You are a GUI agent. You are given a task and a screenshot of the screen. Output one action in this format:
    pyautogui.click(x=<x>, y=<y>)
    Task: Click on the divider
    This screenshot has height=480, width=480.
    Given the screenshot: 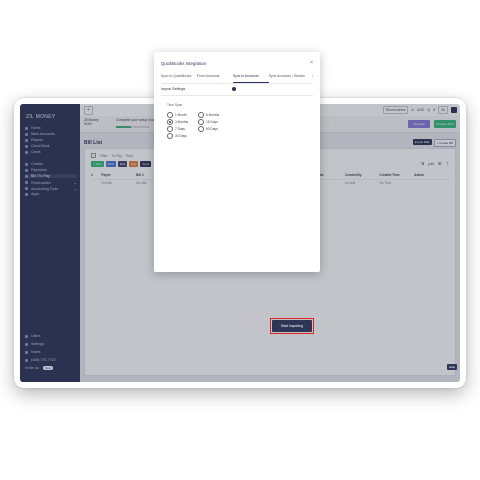 What is the action you would take?
    pyautogui.click(x=237, y=95)
    